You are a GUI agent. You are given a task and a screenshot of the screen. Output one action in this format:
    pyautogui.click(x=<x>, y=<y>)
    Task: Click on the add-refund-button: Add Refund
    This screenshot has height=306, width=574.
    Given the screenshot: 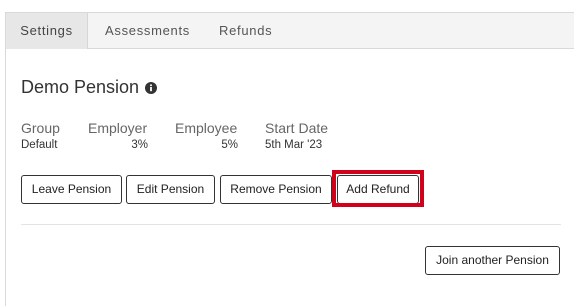 What is the action you would take?
    pyautogui.click(x=378, y=189)
    